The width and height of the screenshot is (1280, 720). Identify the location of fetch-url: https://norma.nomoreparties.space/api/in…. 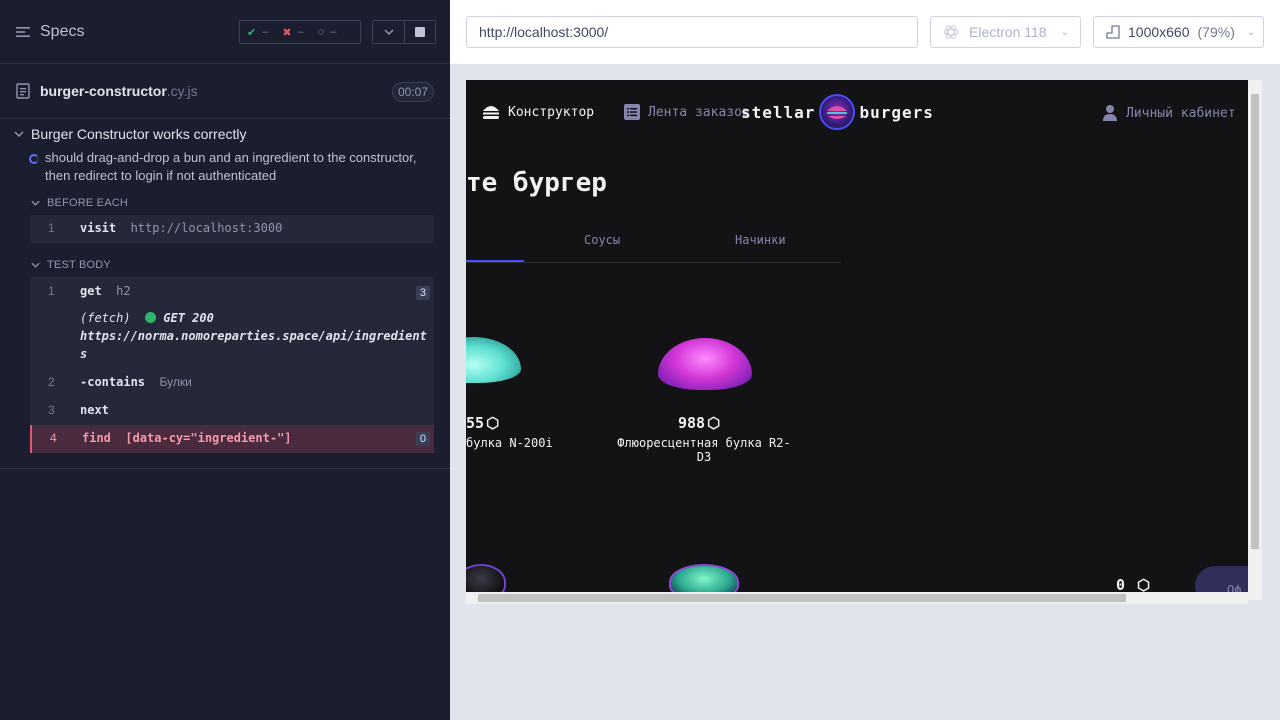
(253, 336).